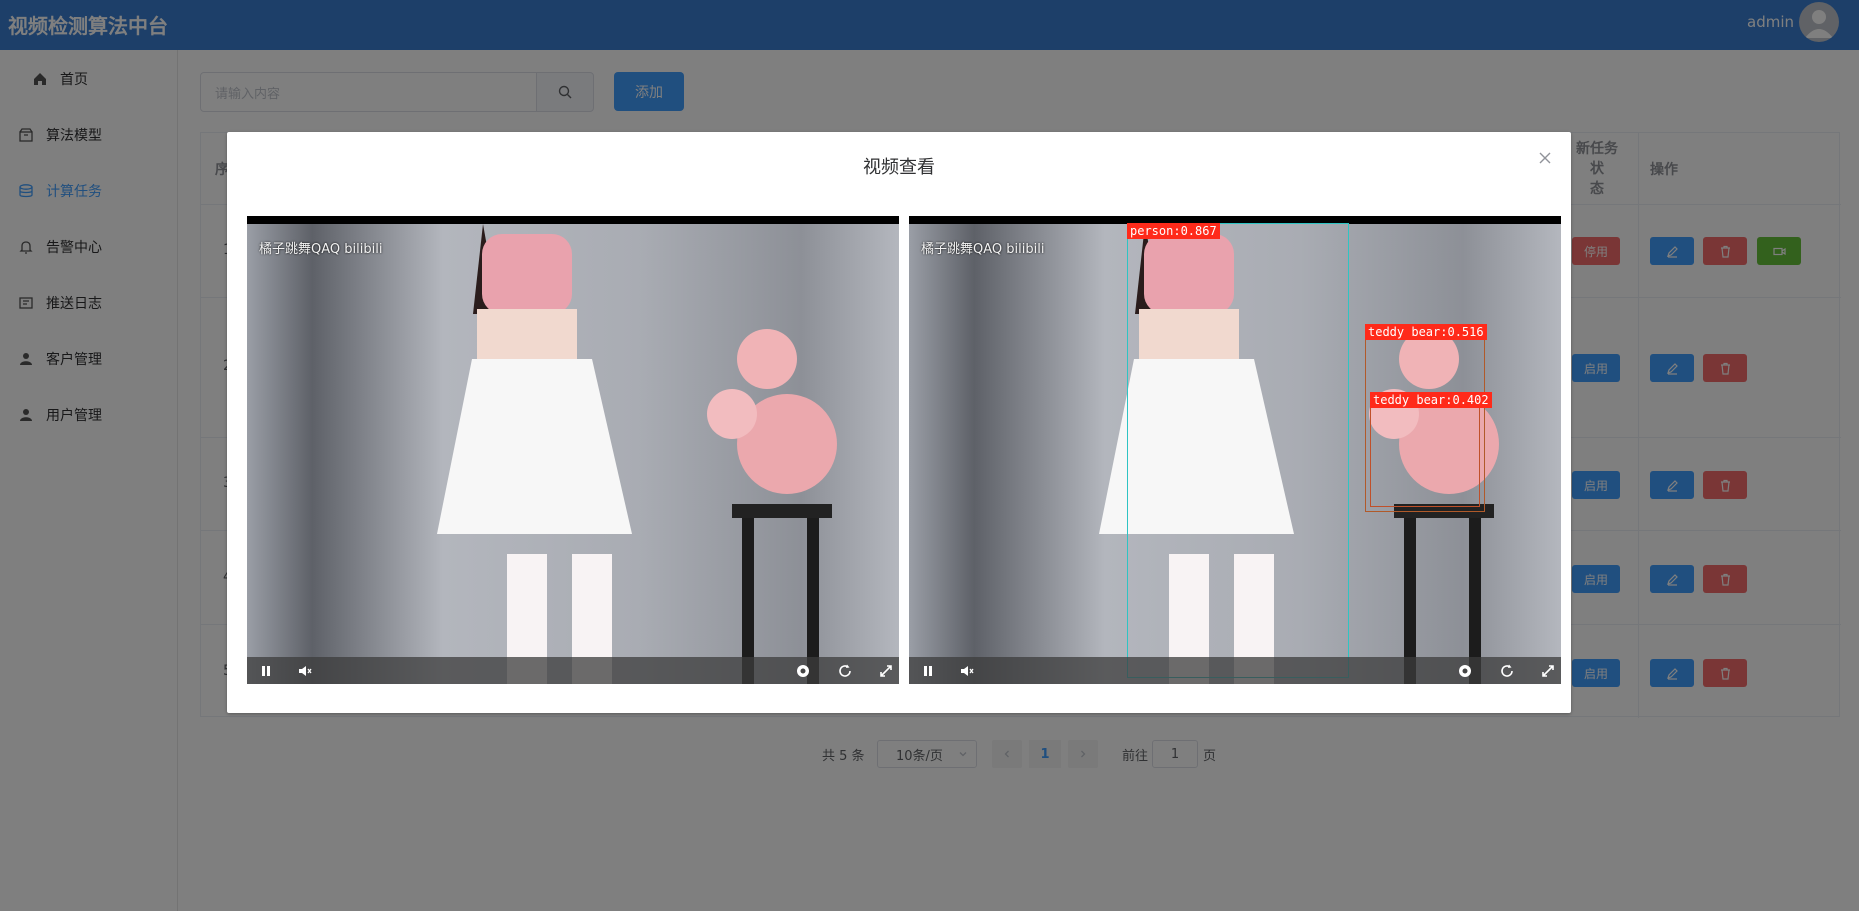  Describe the element at coordinates (899, 167) in the screenshot. I see `dialog-title: 视频查看` at that location.